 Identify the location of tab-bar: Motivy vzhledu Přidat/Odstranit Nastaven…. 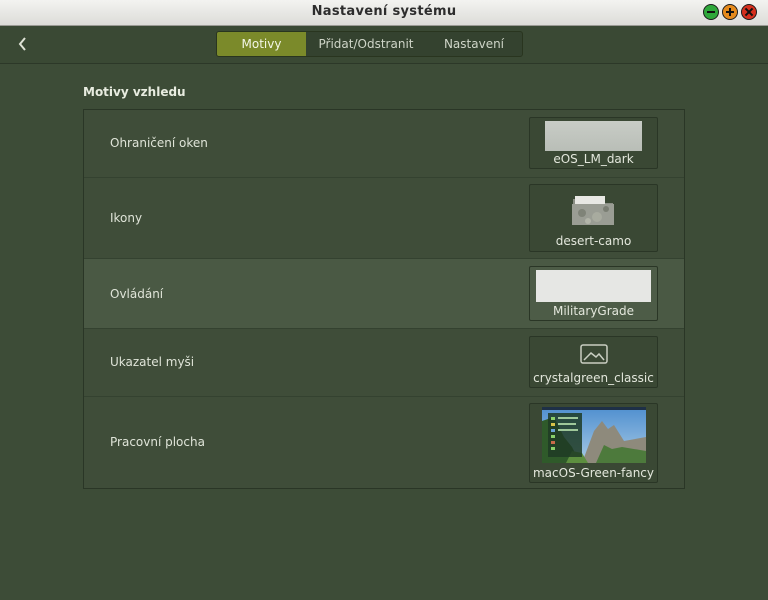
(369, 44).